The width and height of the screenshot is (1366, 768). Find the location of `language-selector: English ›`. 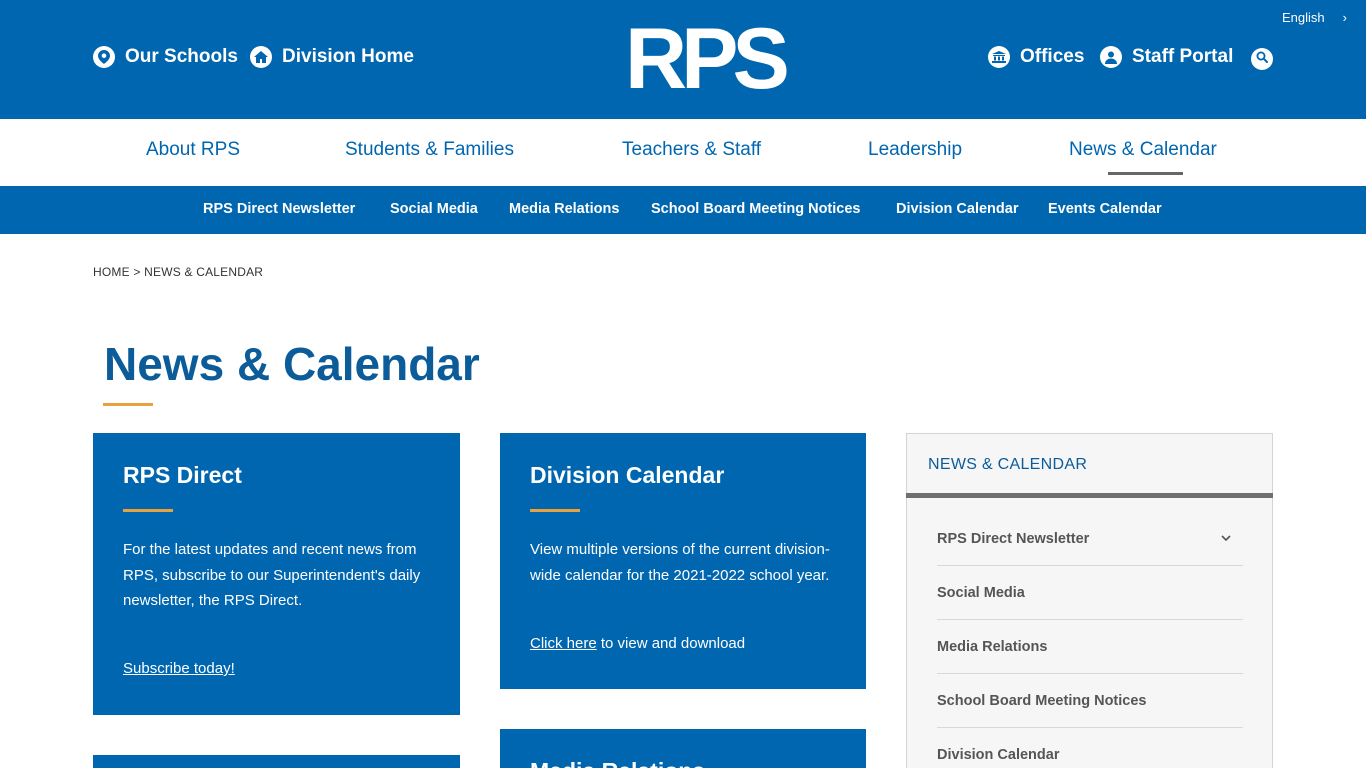

language-selector: English › is located at coordinates (1314, 17).